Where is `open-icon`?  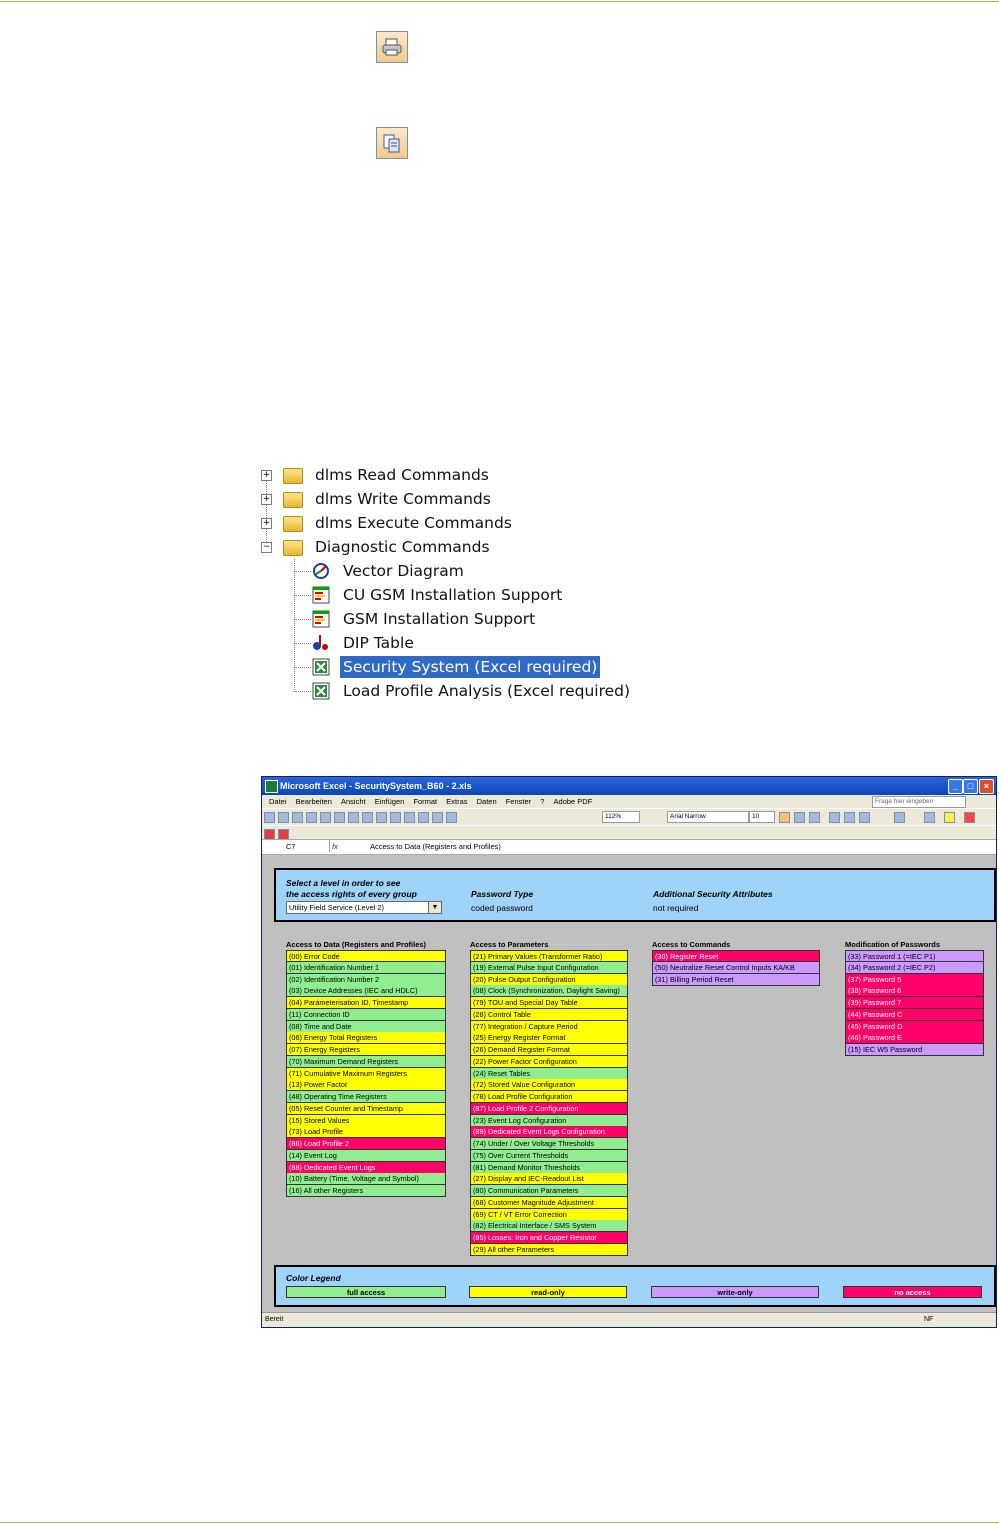
open-icon is located at coordinates (283, 817).